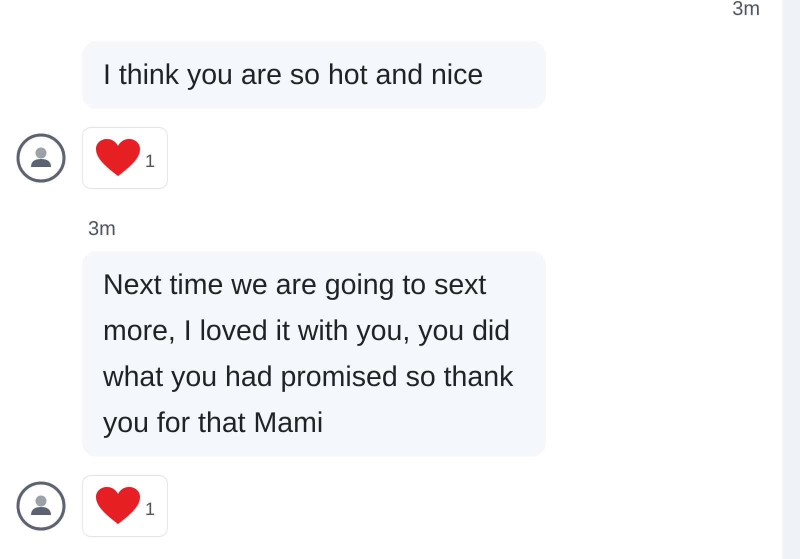  I want to click on message-bubble: I think you are so hot and nice, so click(314, 75).